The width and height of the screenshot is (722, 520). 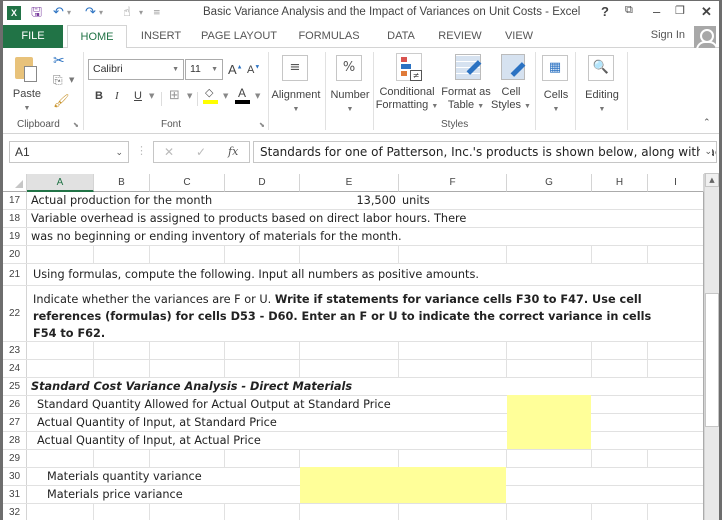 What do you see at coordinates (329, 36) in the screenshot?
I see `tab-formulas: FORMULAS` at bounding box center [329, 36].